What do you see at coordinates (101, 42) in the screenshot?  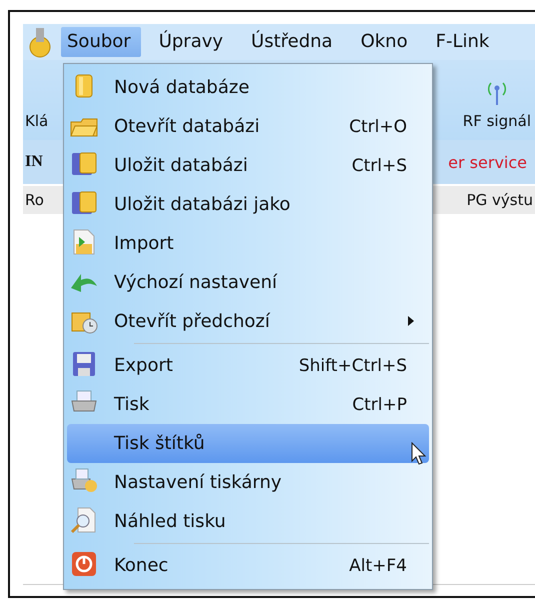 I see `menubar-item: Soubor` at bounding box center [101, 42].